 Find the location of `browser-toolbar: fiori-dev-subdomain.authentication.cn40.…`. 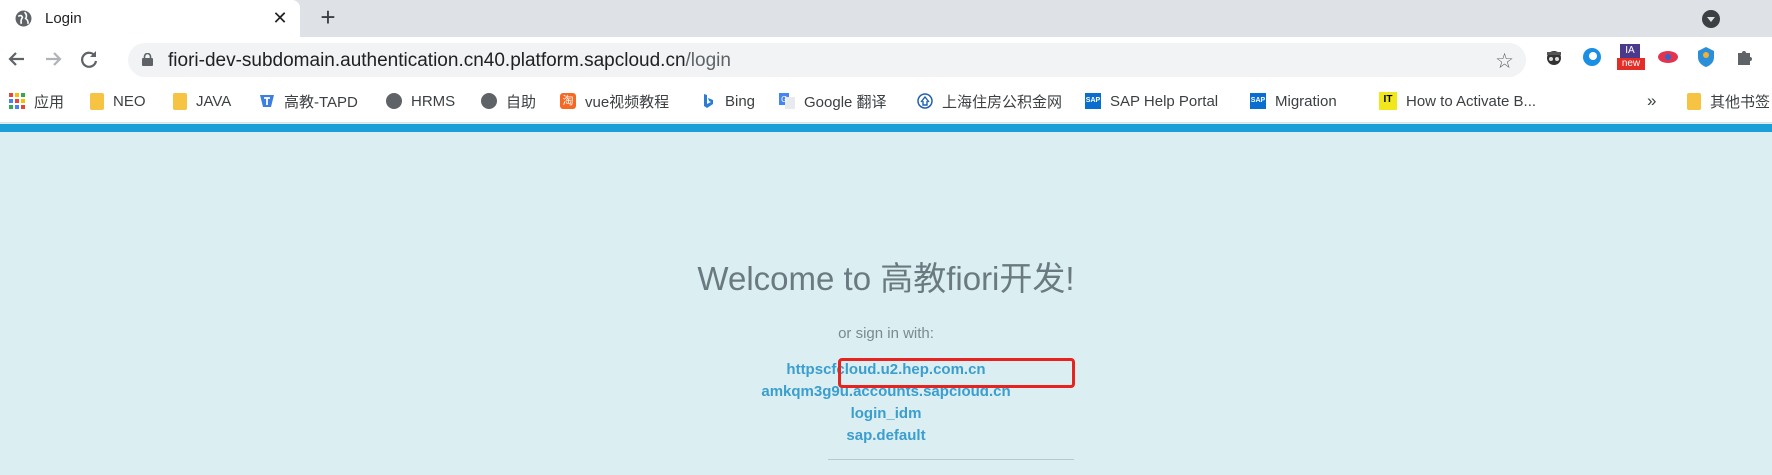

browser-toolbar: fiori-dev-subdomain.authentication.cn40.… is located at coordinates (886, 59).